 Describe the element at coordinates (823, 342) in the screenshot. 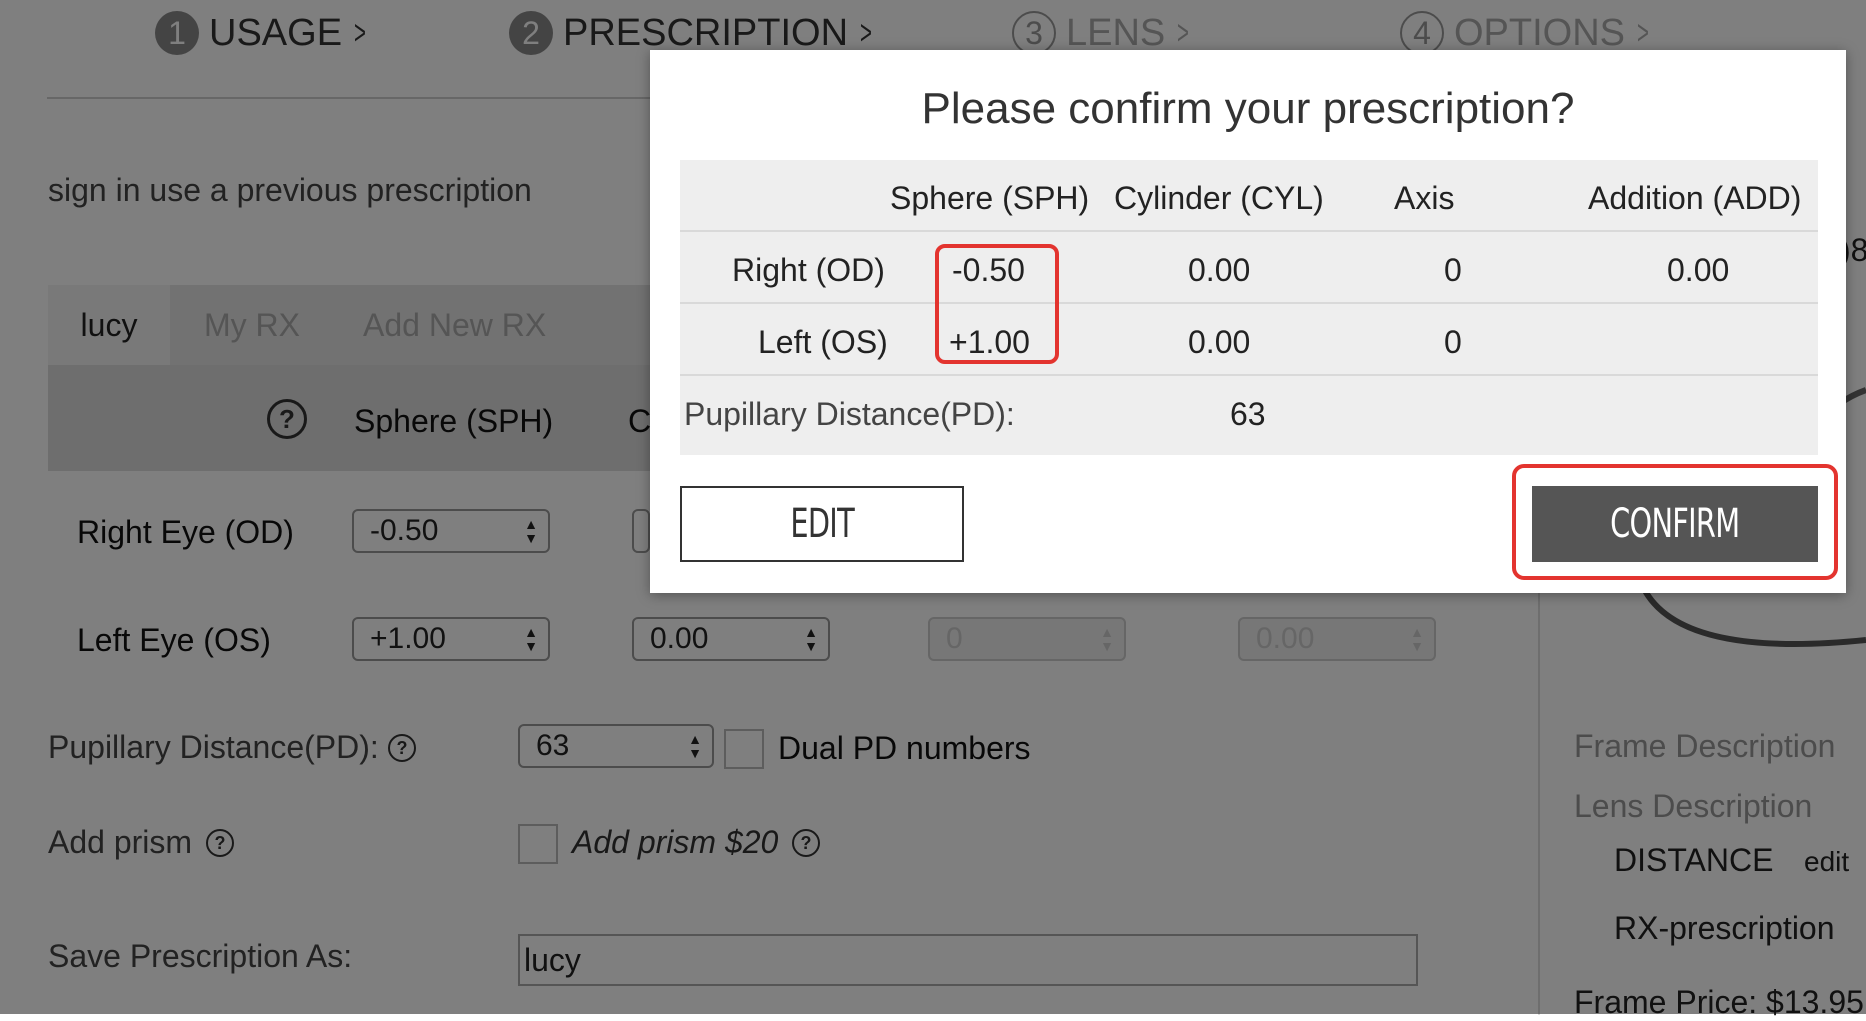

I see `row-label-left: Left (OS)` at that location.